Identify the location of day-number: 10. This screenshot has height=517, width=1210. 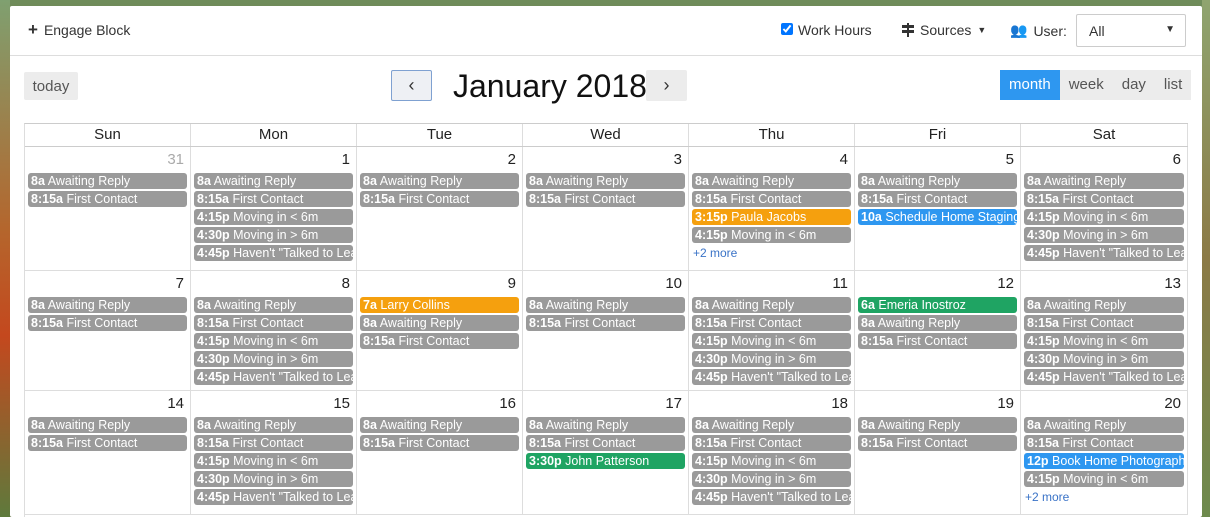
(673, 283).